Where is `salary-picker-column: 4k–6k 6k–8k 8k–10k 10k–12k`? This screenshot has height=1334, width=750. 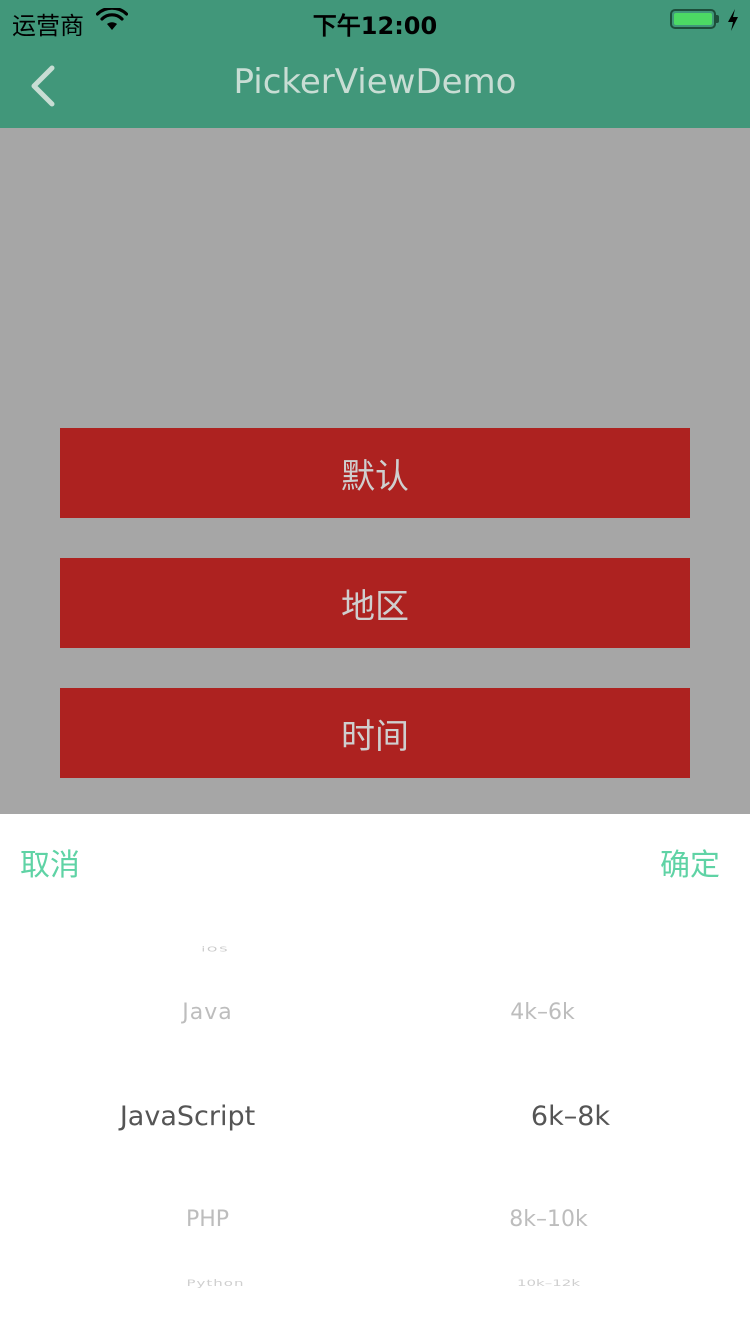 salary-picker-column: 4k–6k 6k–8k 8k–10k 10k–12k is located at coordinates (562, 1114).